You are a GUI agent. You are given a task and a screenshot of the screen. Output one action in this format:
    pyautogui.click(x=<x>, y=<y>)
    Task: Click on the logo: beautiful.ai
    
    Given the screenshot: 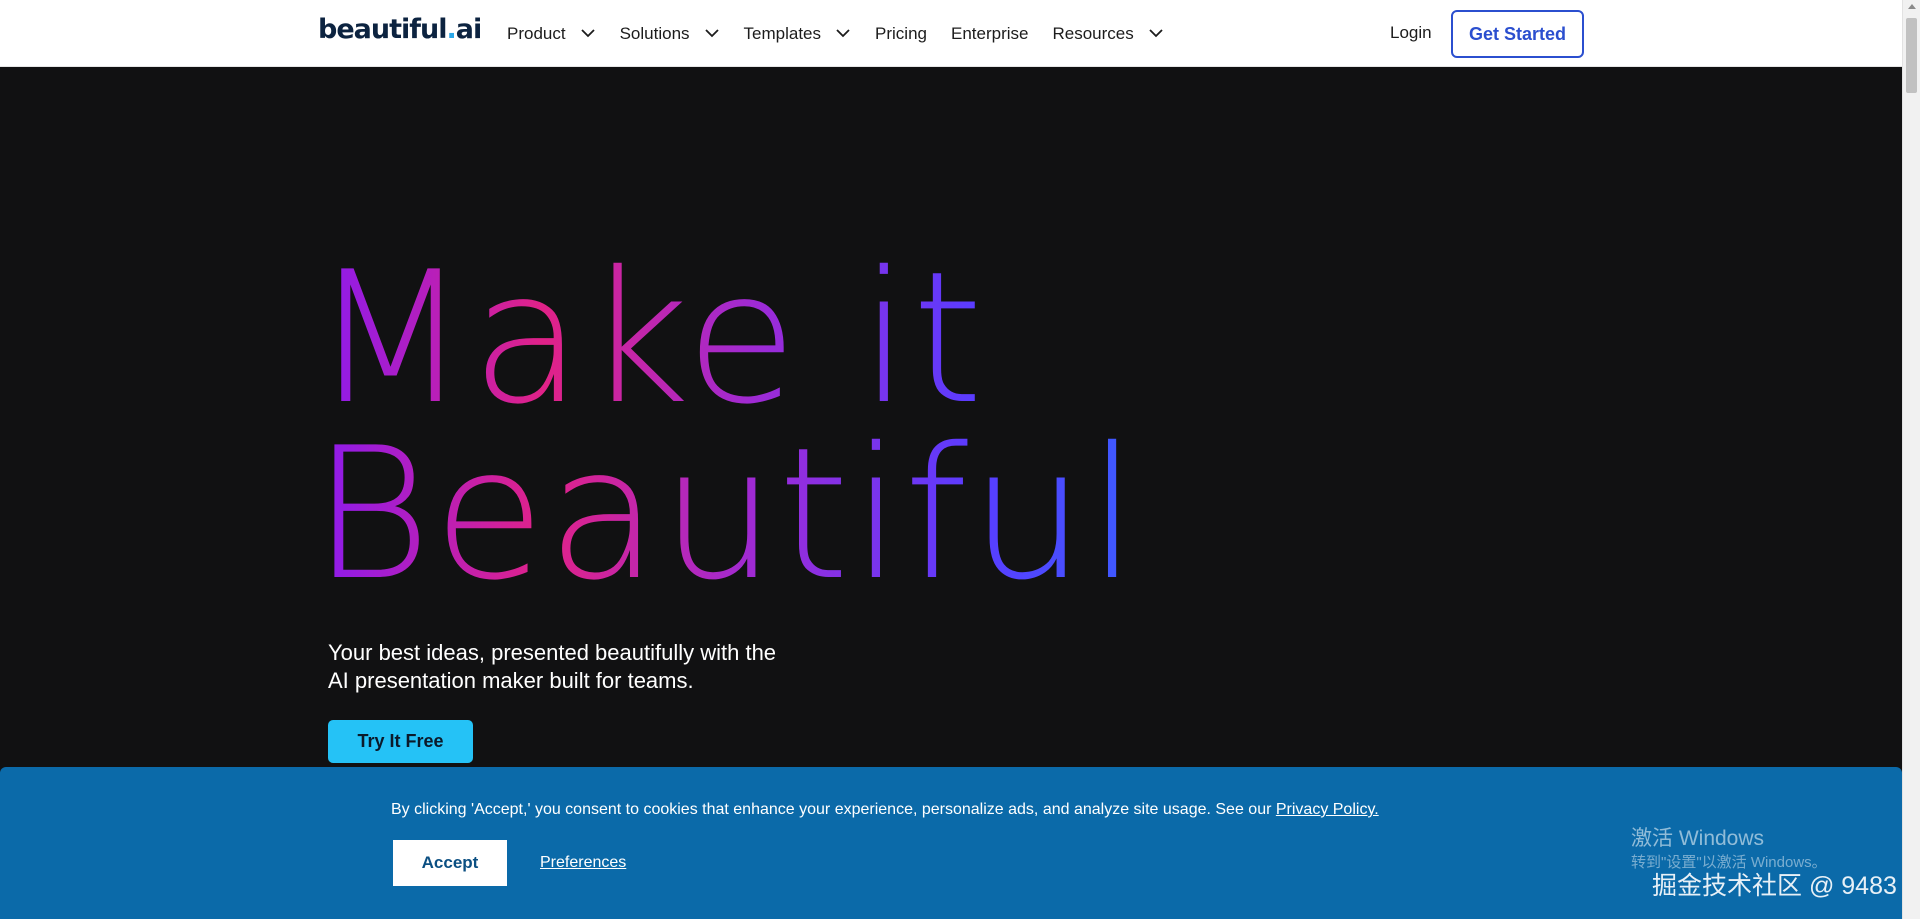 What is the action you would take?
    pyautogui.click(x=400, y=29)
    